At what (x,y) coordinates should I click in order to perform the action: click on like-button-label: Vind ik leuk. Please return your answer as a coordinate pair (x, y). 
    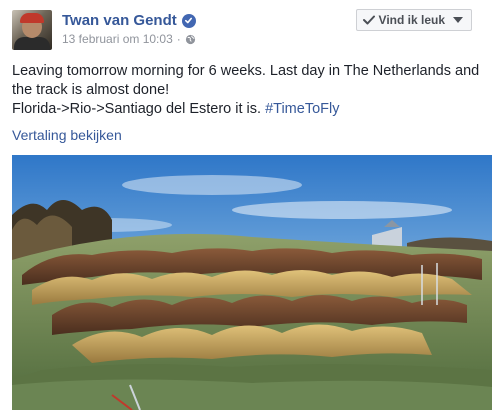
    Looking at the image, I should click on (411, 20).